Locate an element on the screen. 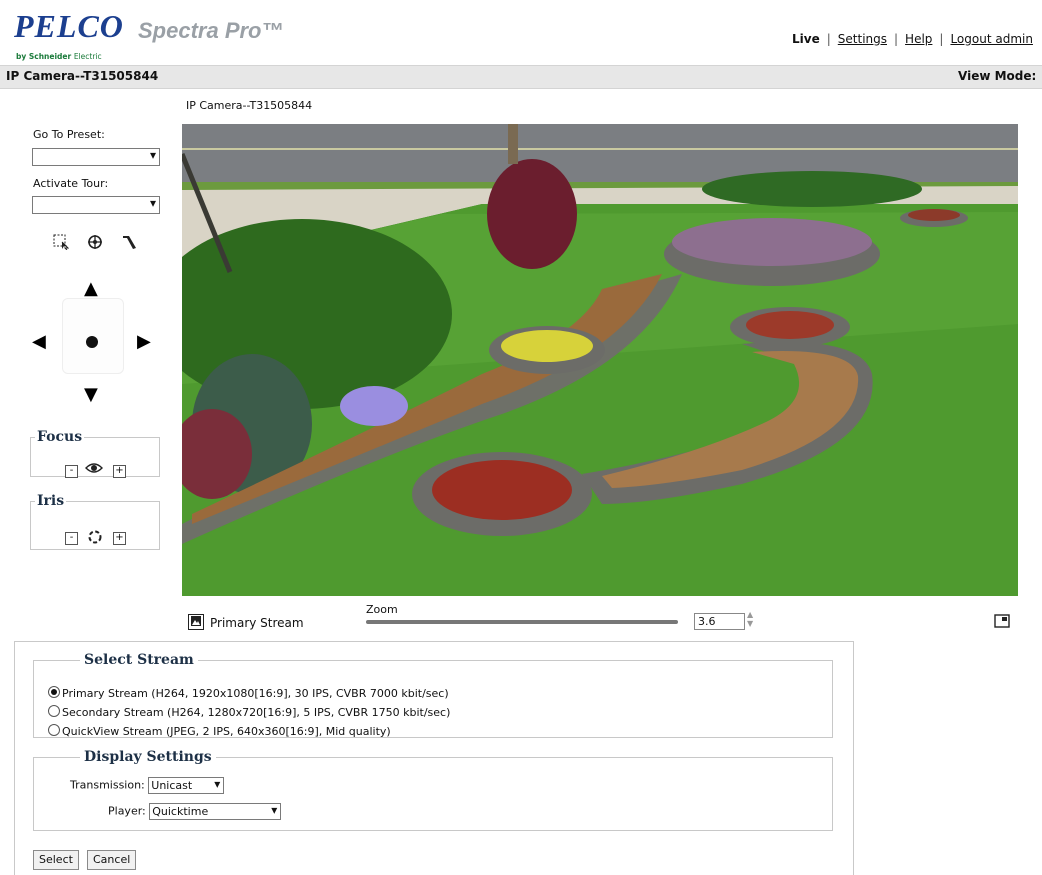  player-label: Player: is located at coordinates (127, 811).